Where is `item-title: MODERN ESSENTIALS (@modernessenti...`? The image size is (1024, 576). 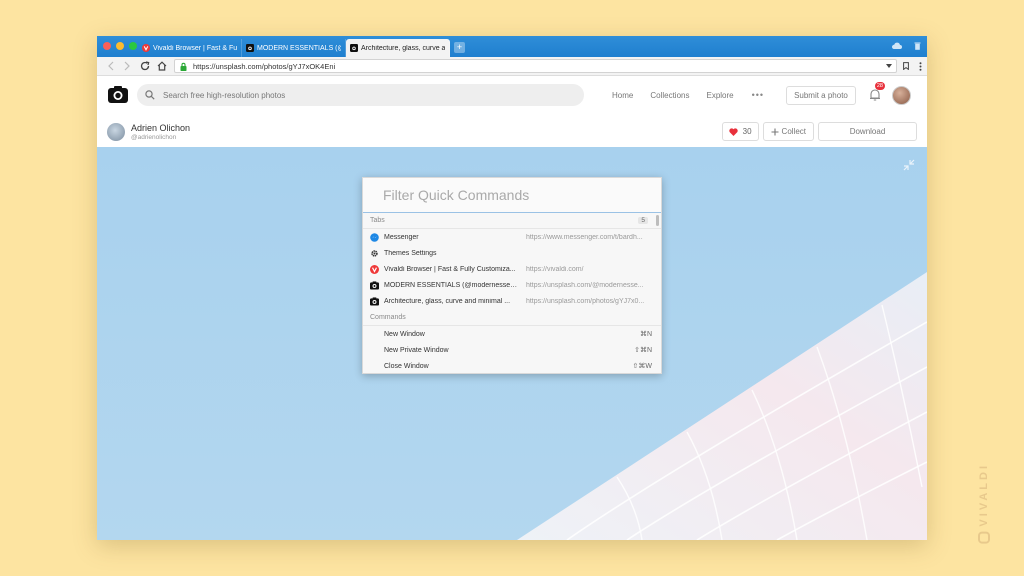 item-title: MODERN ESSENTIALS (@modernessenti... is located at coordinates (451, 286).